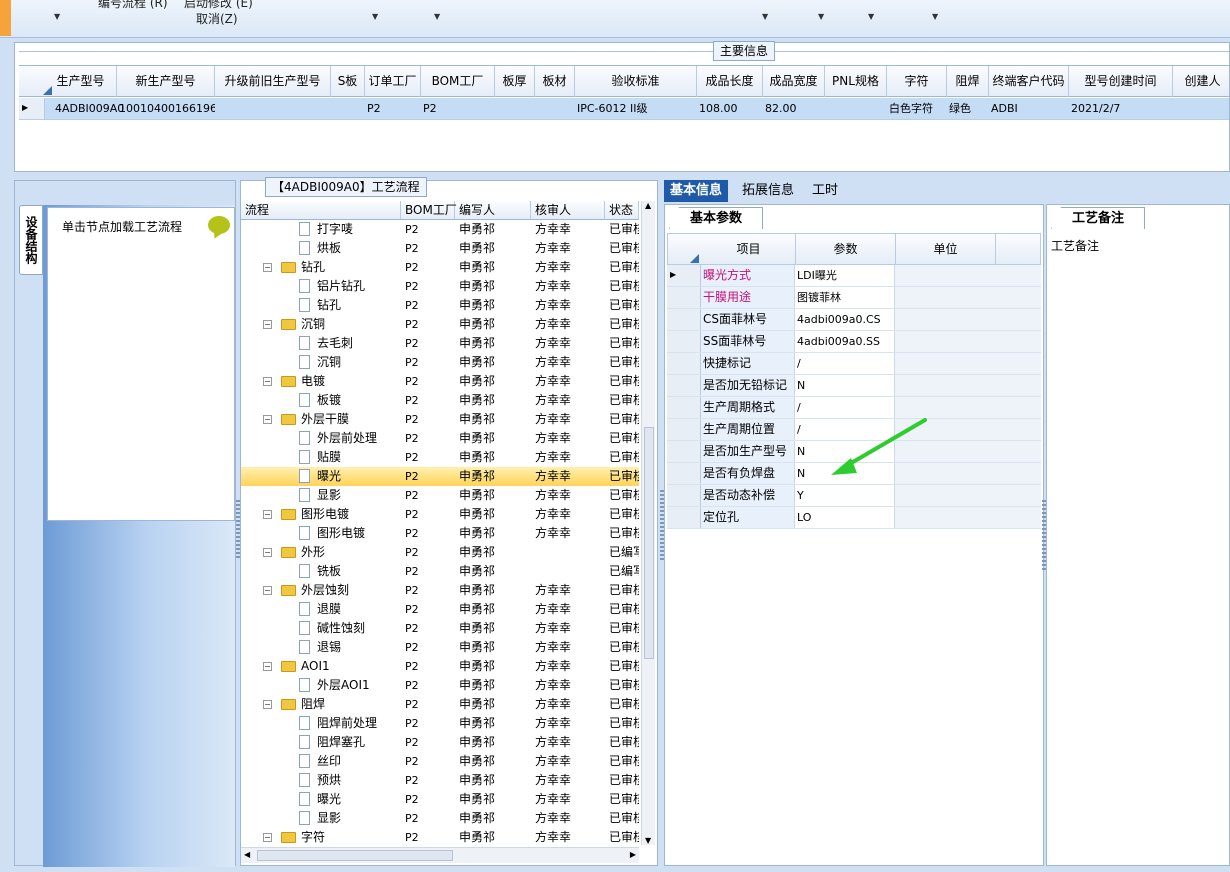 This screenshot has width=1230, height=872. What do you see at coordinates (845, 517) in the screenshot?
I see `param-value: LO` at bounding box center [845, 517].